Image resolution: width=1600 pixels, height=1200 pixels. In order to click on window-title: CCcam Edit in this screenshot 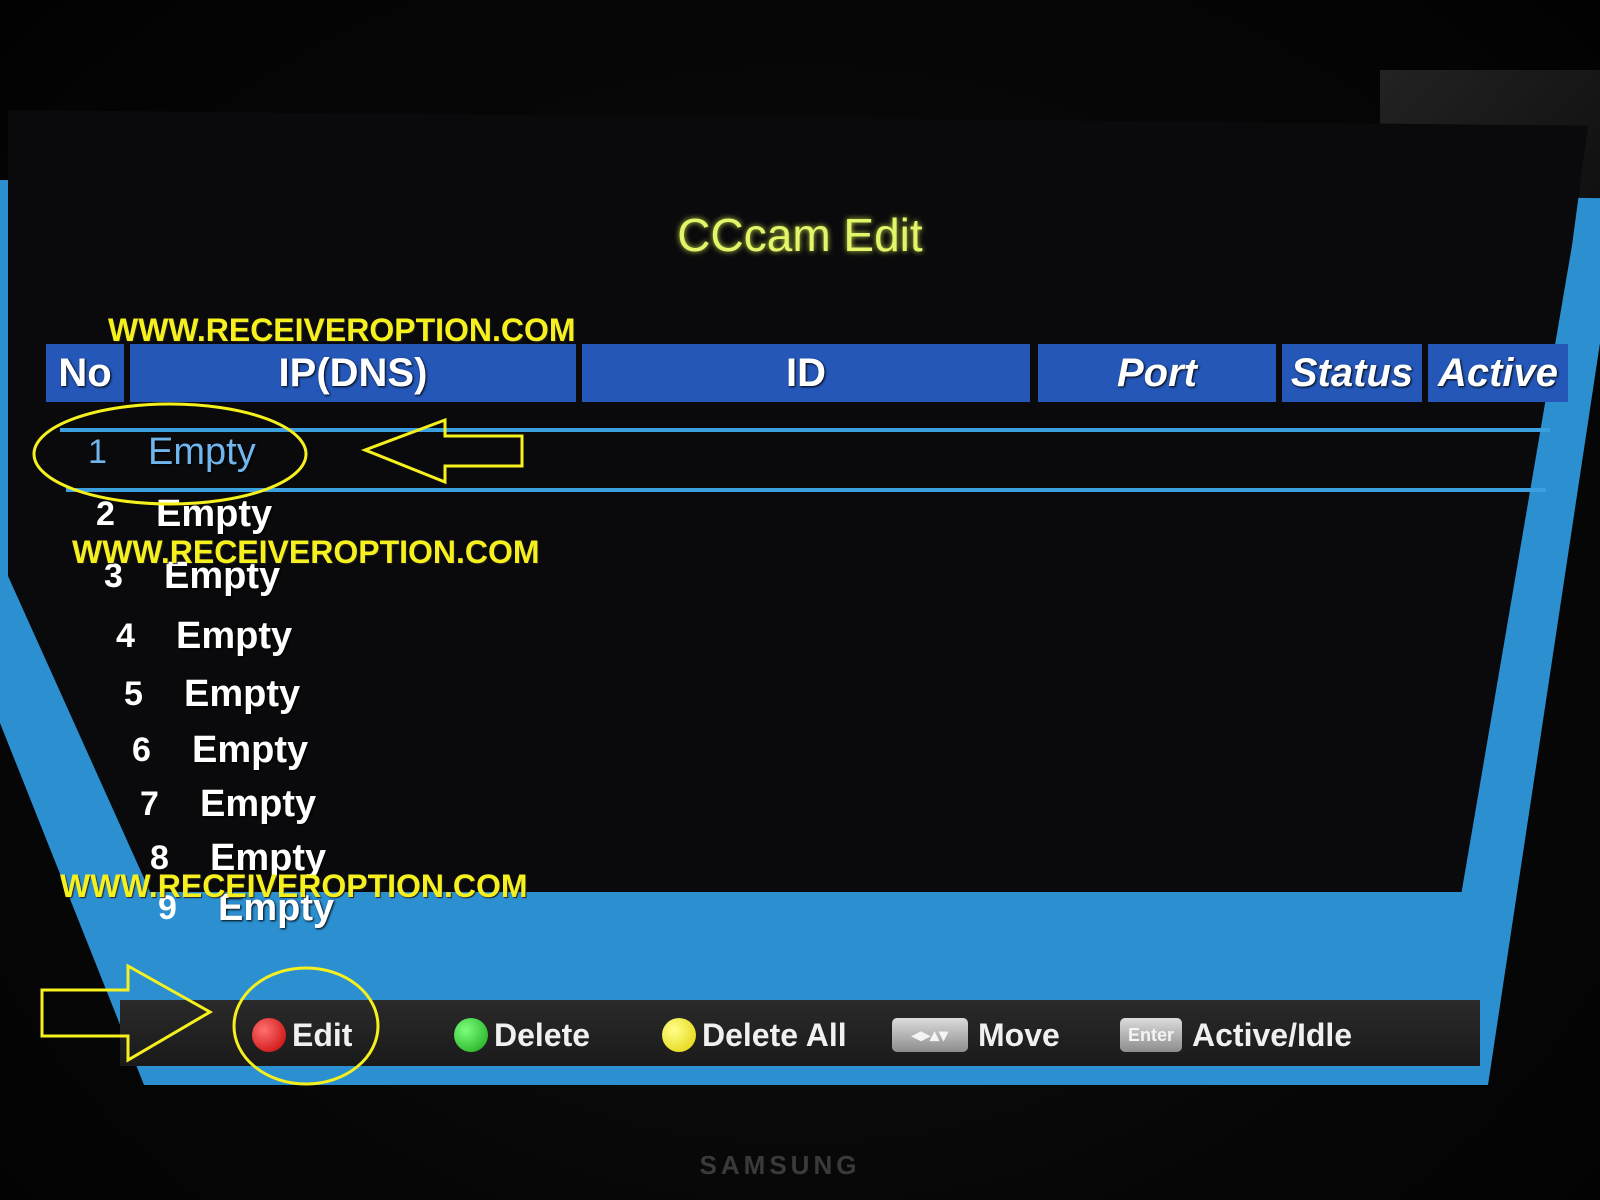, I will do `click(800, 235)`.